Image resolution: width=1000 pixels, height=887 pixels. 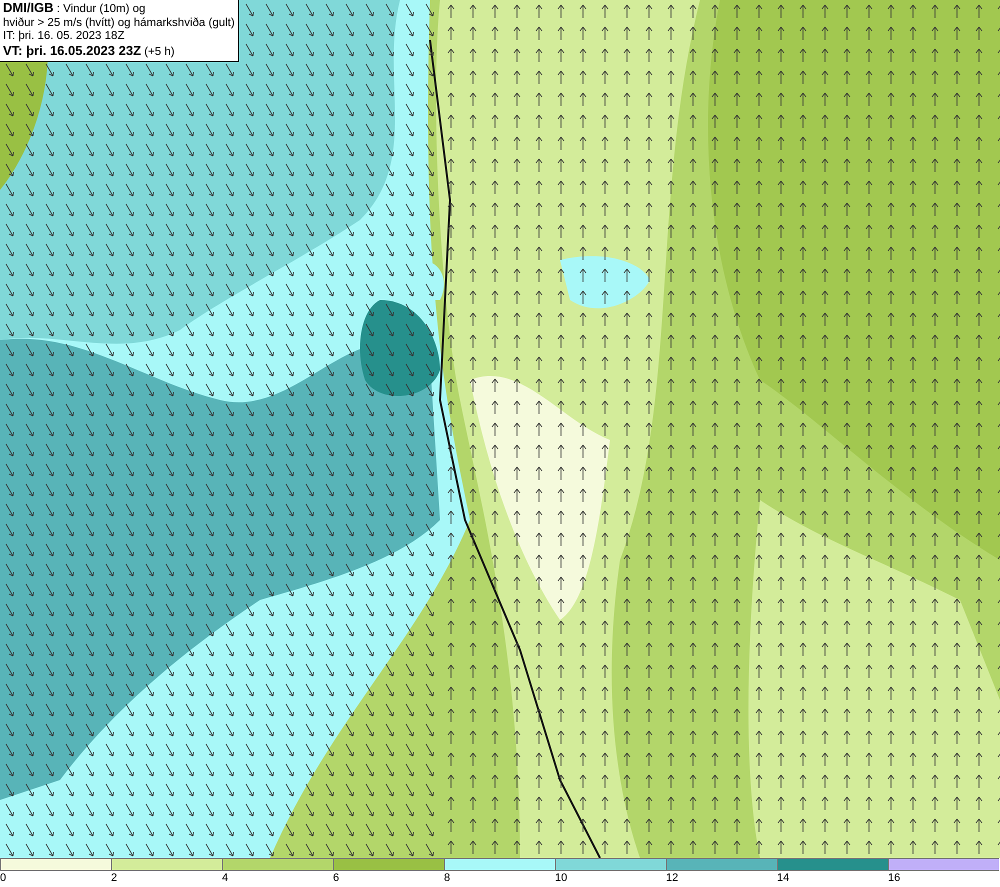 What do you see at coordinates (894, 878) in the screenshot?
I see `legend-tick-label: 16` at bounding box center [894, 878].